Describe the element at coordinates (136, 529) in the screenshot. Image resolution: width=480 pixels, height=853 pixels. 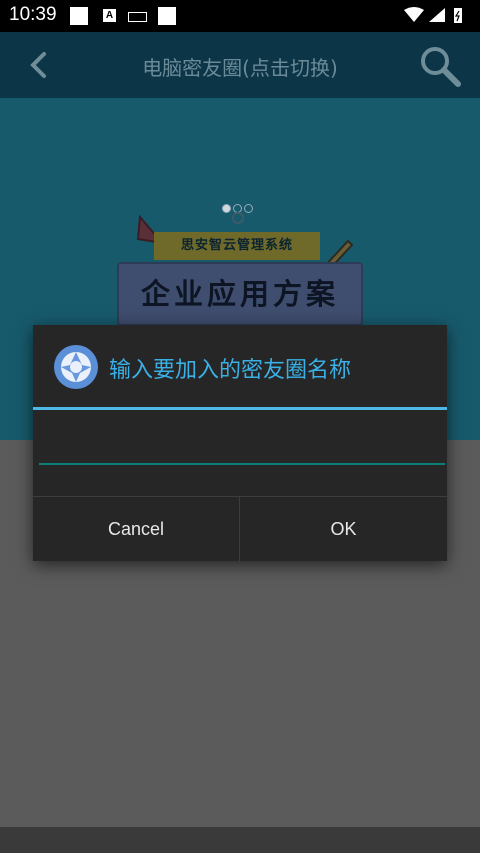
I see `cancel-button: Cancel` at that location.